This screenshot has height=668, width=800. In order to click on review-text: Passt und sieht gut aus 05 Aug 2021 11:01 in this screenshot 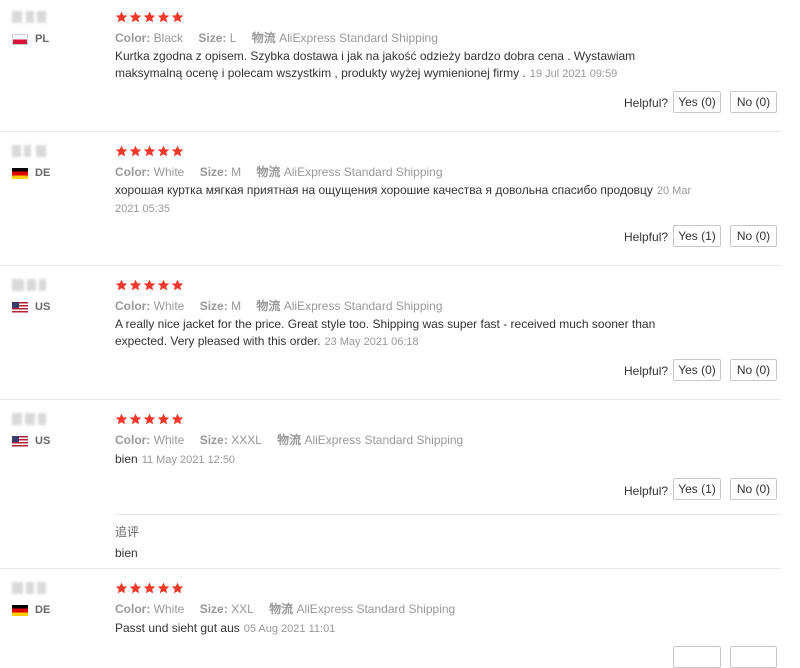, I will do `click(225, 628)`.